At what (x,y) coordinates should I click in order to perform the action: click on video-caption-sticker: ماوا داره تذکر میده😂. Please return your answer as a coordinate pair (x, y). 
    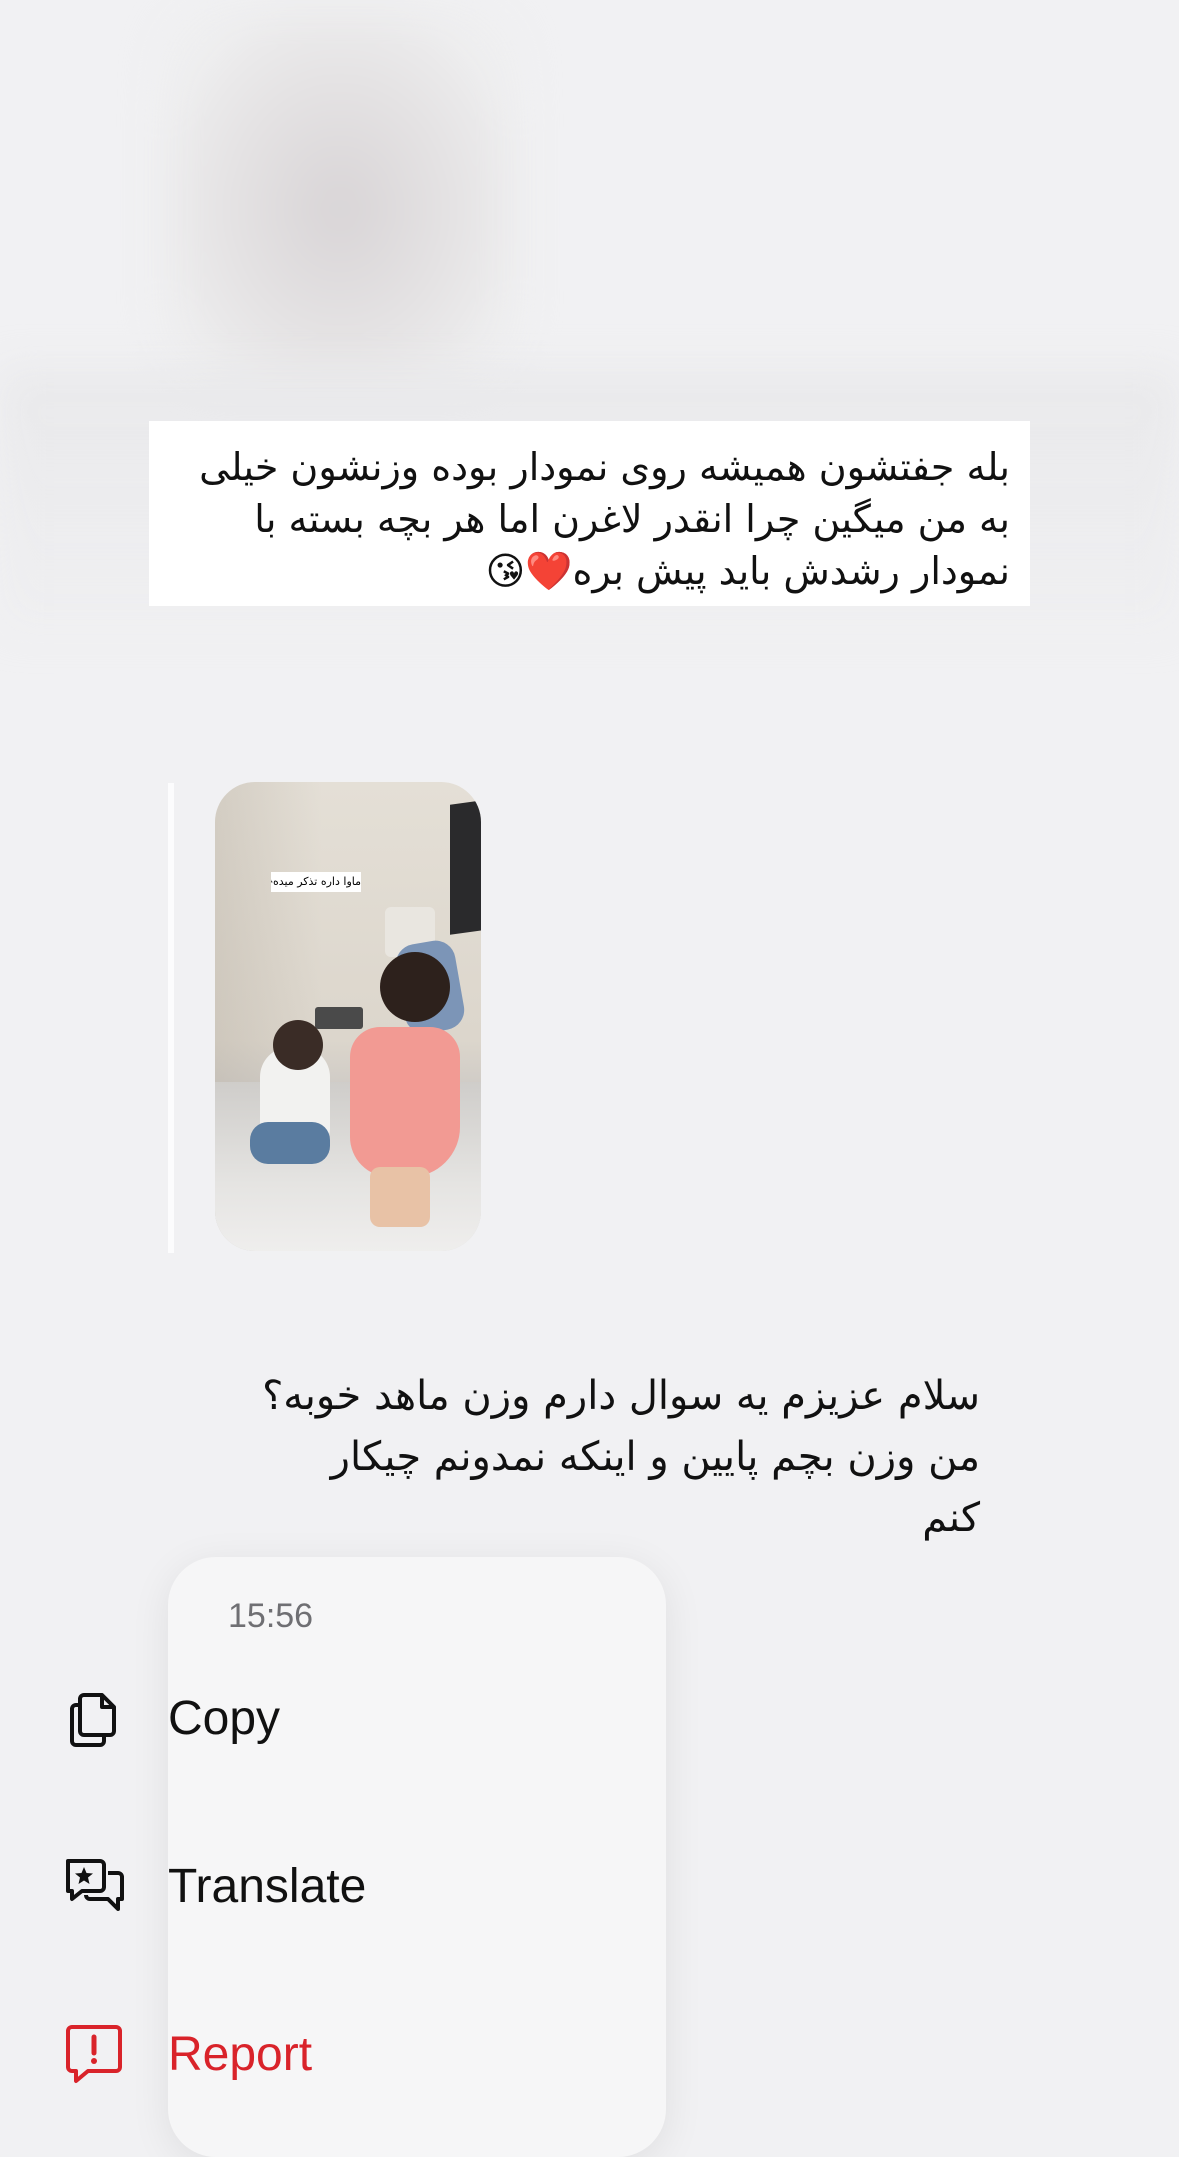
    Looking at the image, I should click on (316, 882).